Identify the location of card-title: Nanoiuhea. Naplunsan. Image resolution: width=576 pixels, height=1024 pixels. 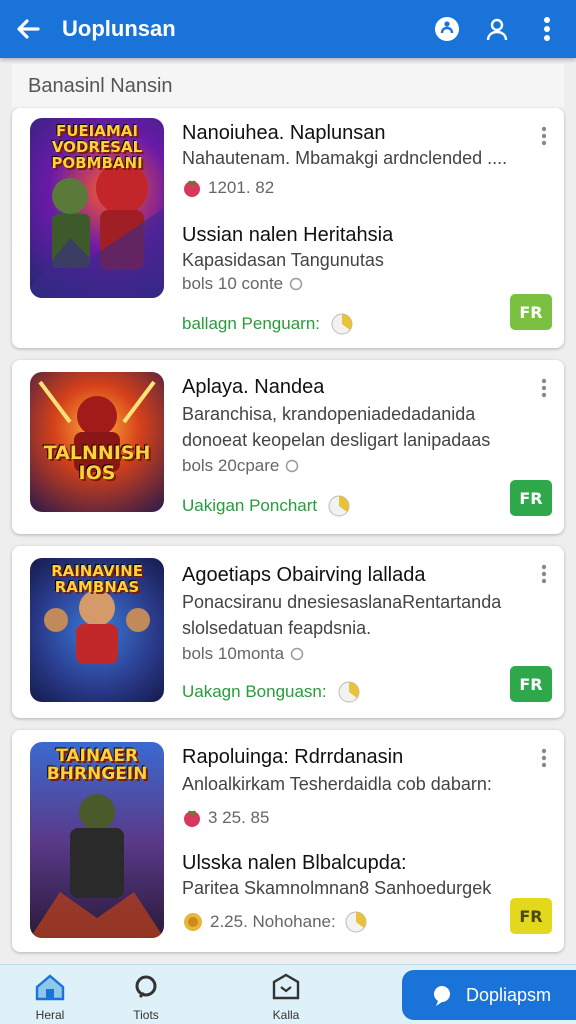
(284, 133).